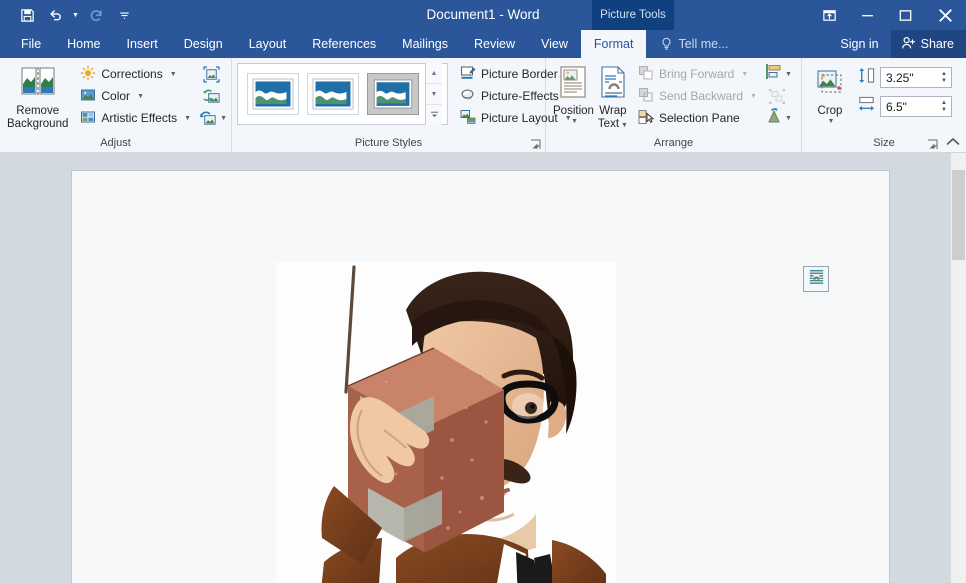 The width and height of the screenshot is (966, 583). Describe the element at coordinates (613, 84) in the screenshot. I see `wrap-text-icon` at that location.